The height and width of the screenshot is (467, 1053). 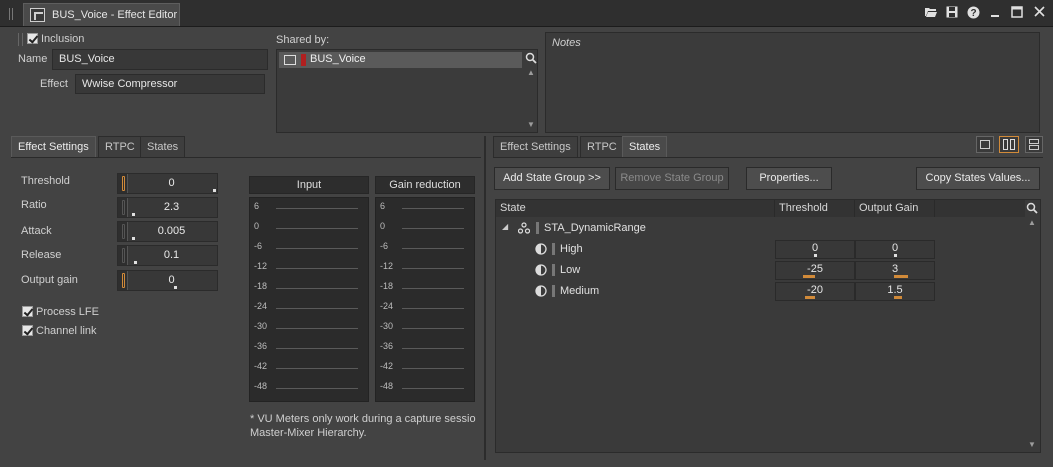 I want to click on editor-tab: BUS_Voice - Effect Editor, so click(x=101, y=14).